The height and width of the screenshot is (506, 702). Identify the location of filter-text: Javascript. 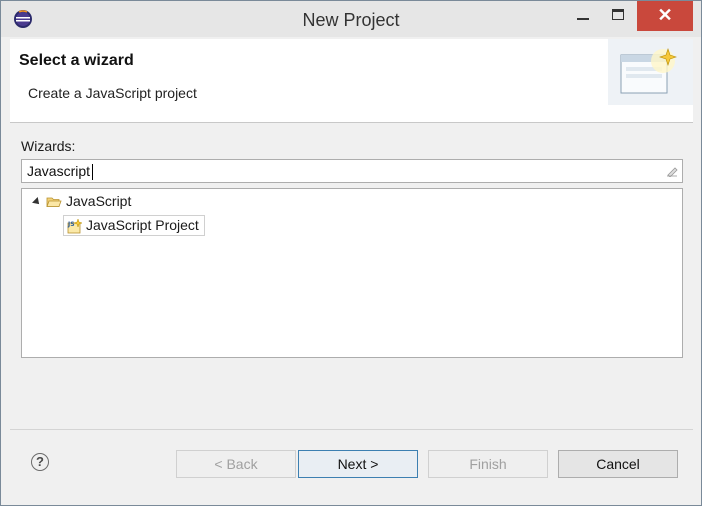
(59, 171).